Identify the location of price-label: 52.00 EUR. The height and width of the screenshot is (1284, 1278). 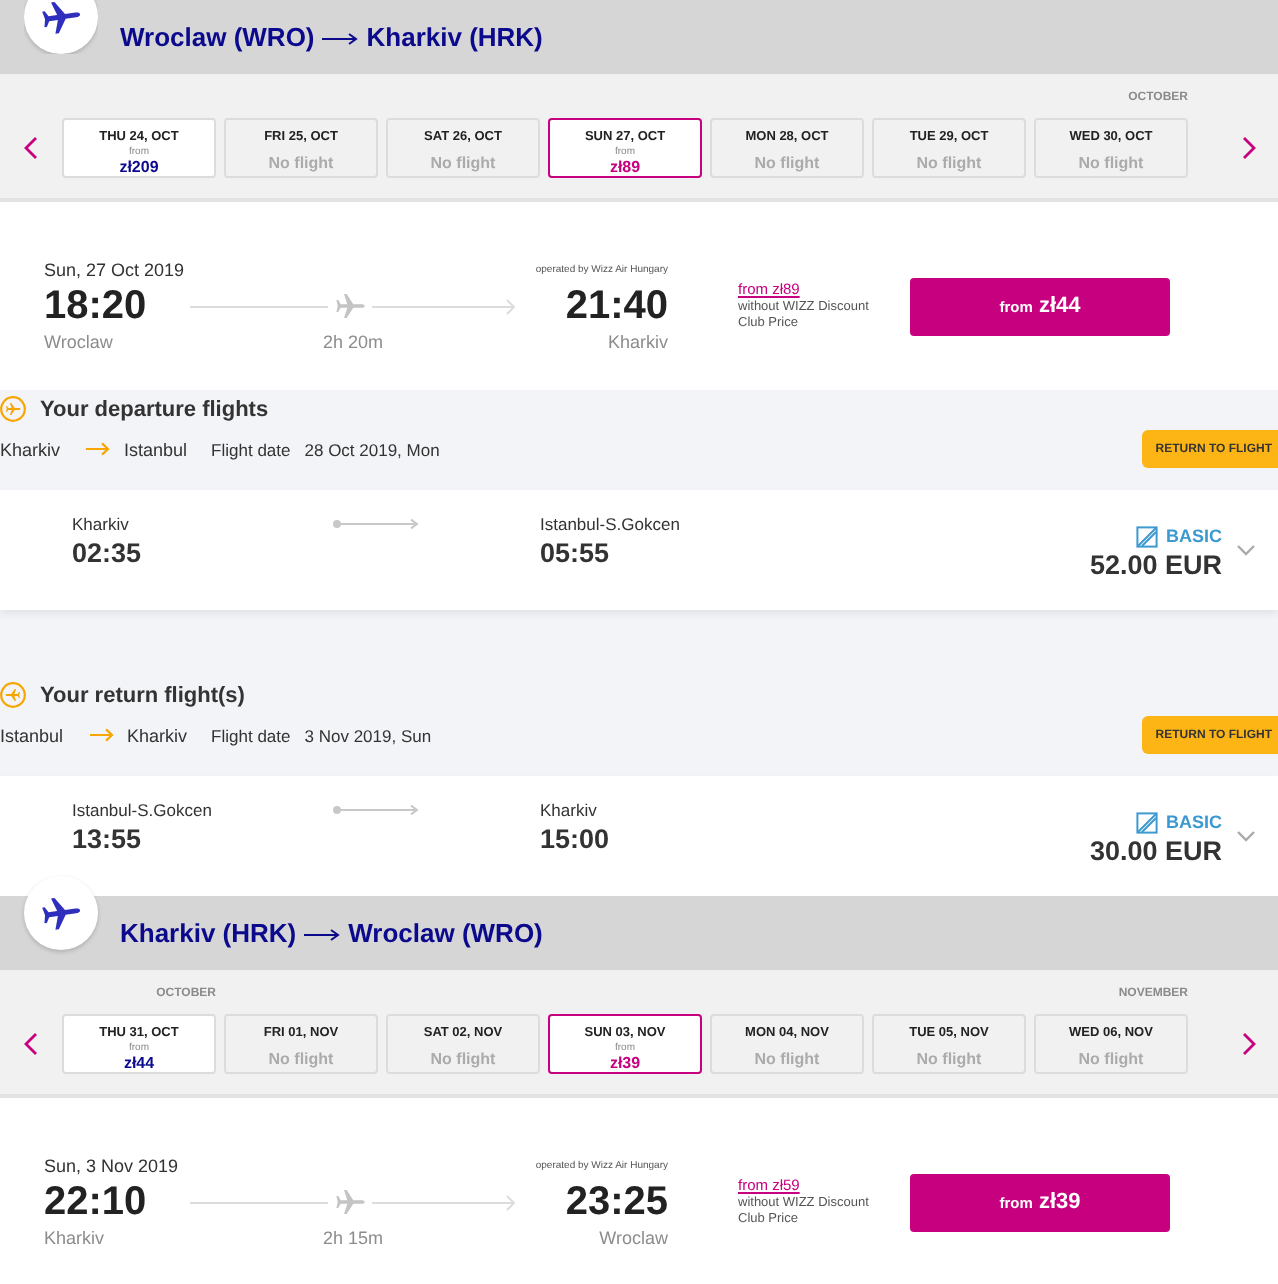
(1155, 566).